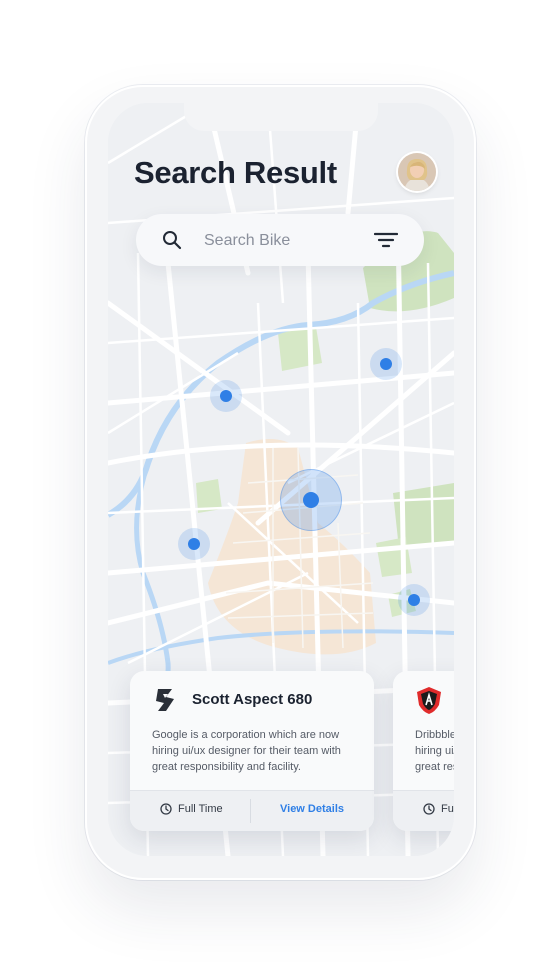 The image size is (560, 965). I want to click on card-description: Dribbble hiring ui/ great res, so click(434, 751).